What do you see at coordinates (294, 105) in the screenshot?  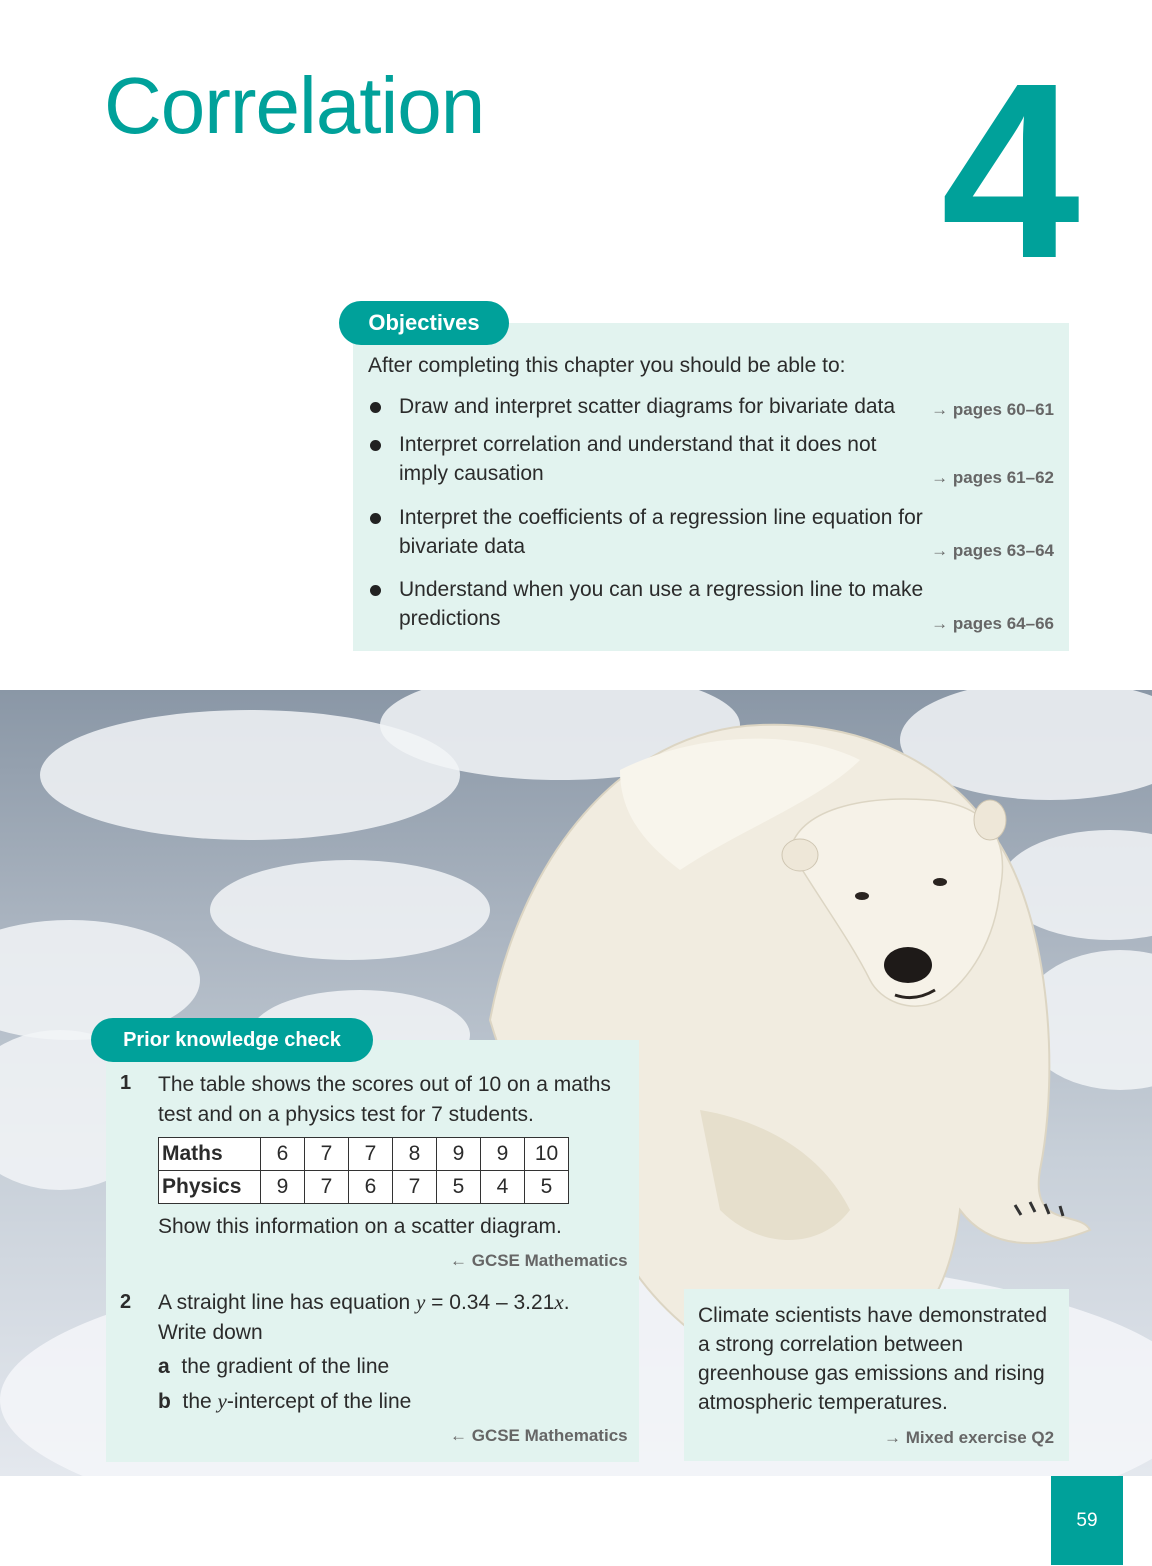 I see `chapter-title: Correlation` at bounding box center [294, 105].